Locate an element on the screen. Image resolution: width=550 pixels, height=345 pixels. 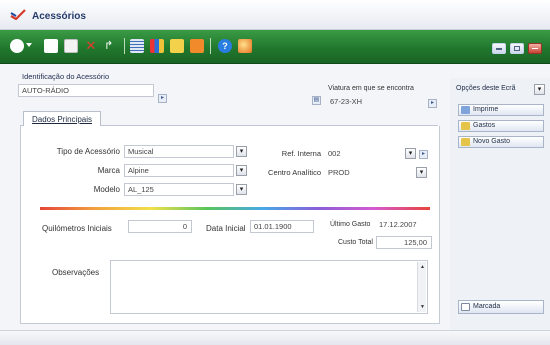
observacoes-label: Observações is located at coordinates (76, 272).